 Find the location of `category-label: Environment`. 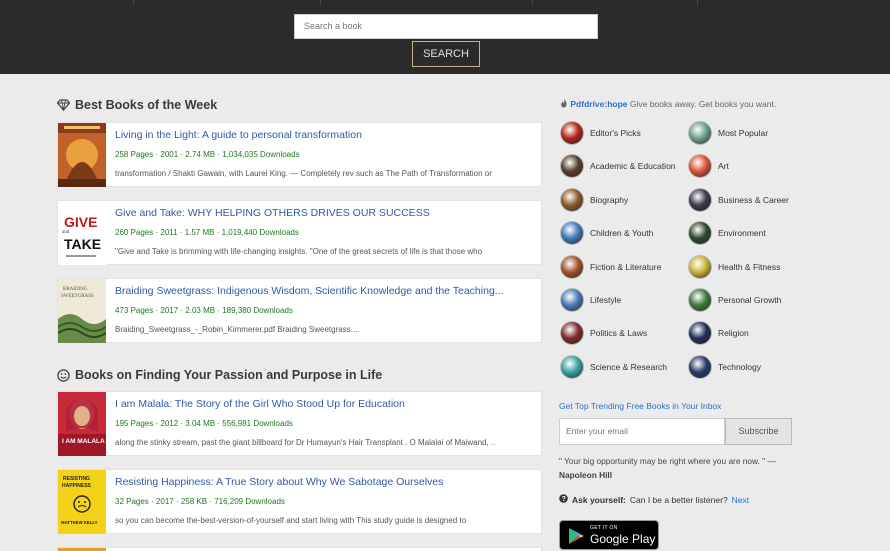

category-label: Environment is located at coordinates (742, 233).